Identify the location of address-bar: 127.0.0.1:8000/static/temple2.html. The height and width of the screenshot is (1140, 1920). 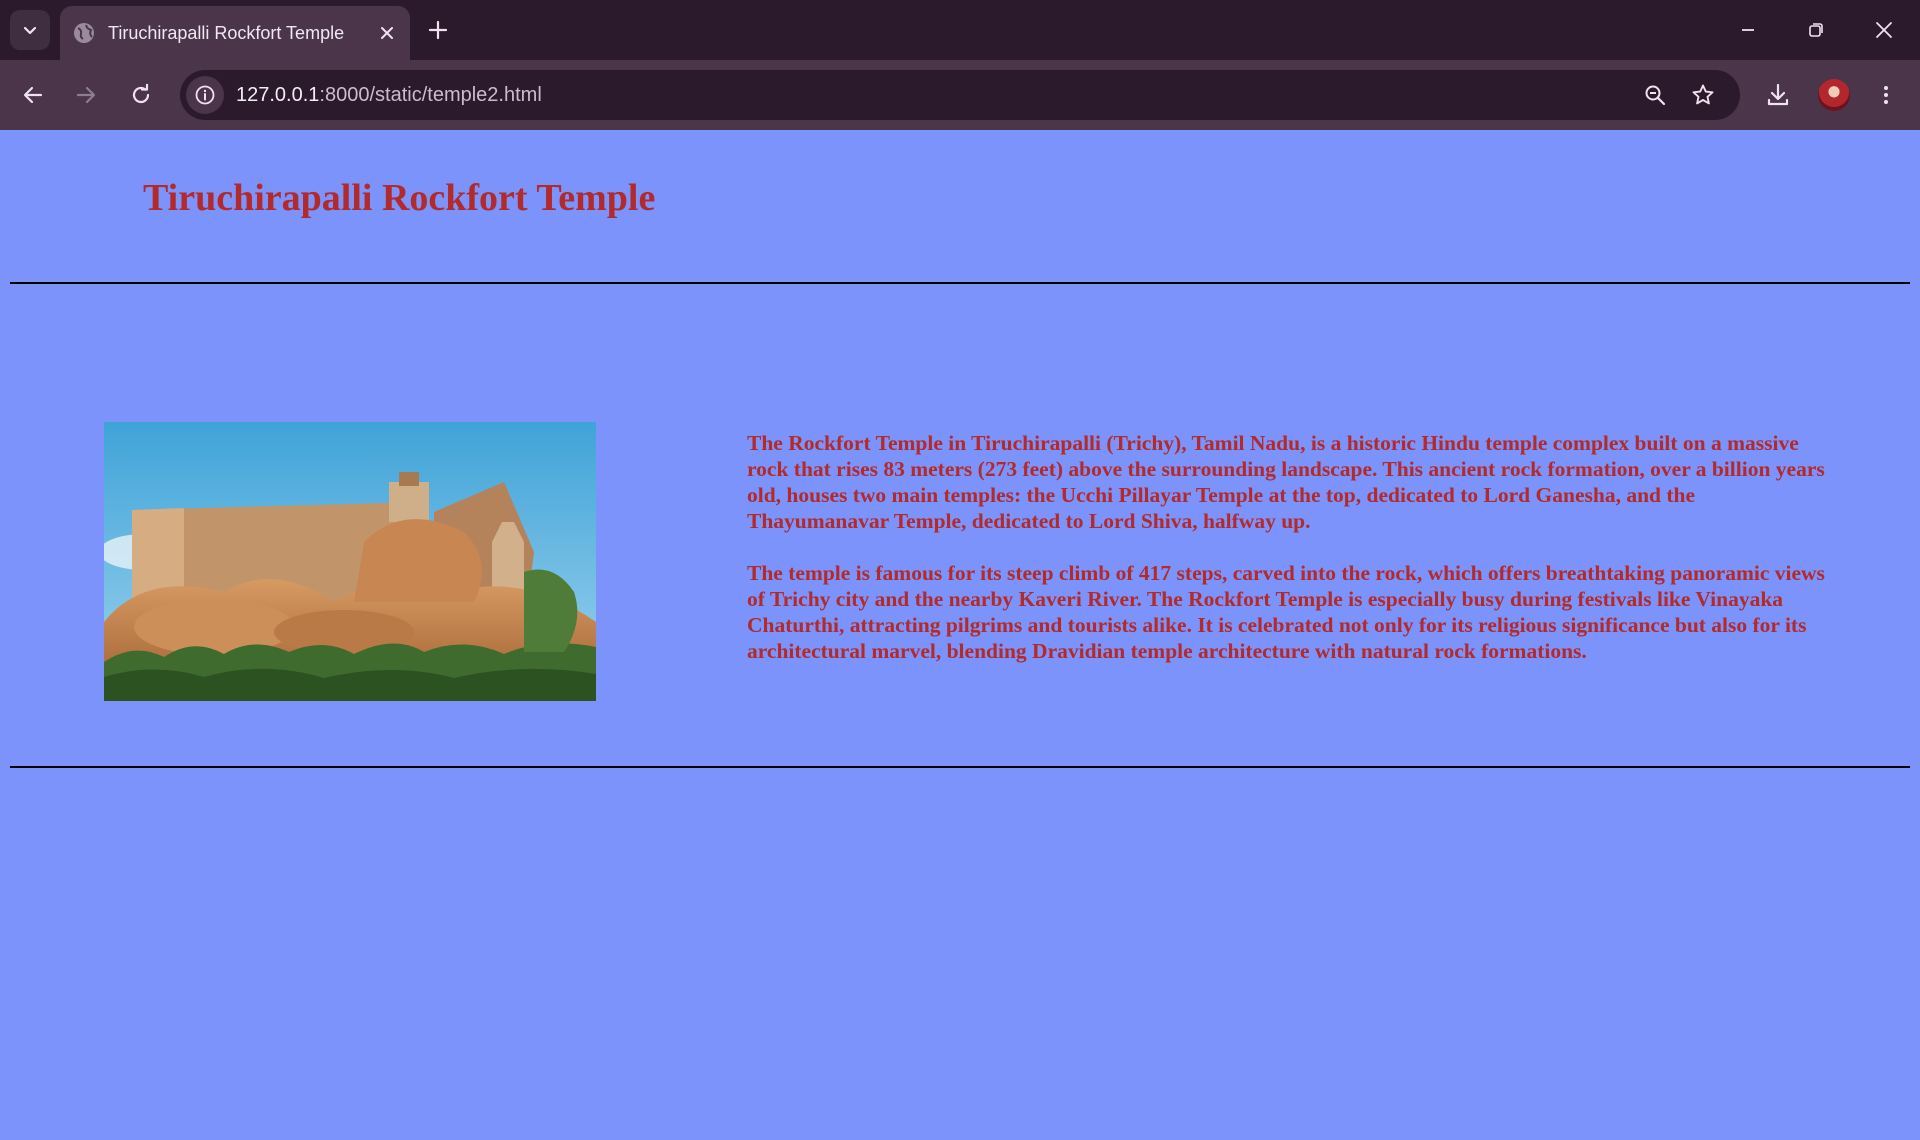
(960, 95).